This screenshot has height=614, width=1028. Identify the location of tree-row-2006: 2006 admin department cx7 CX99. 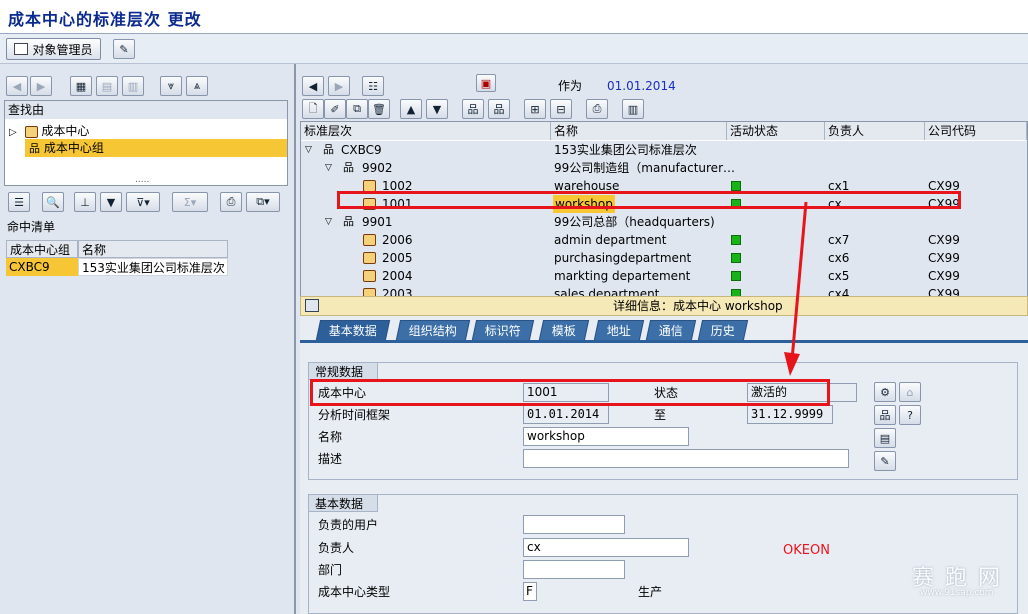
(664, 240).